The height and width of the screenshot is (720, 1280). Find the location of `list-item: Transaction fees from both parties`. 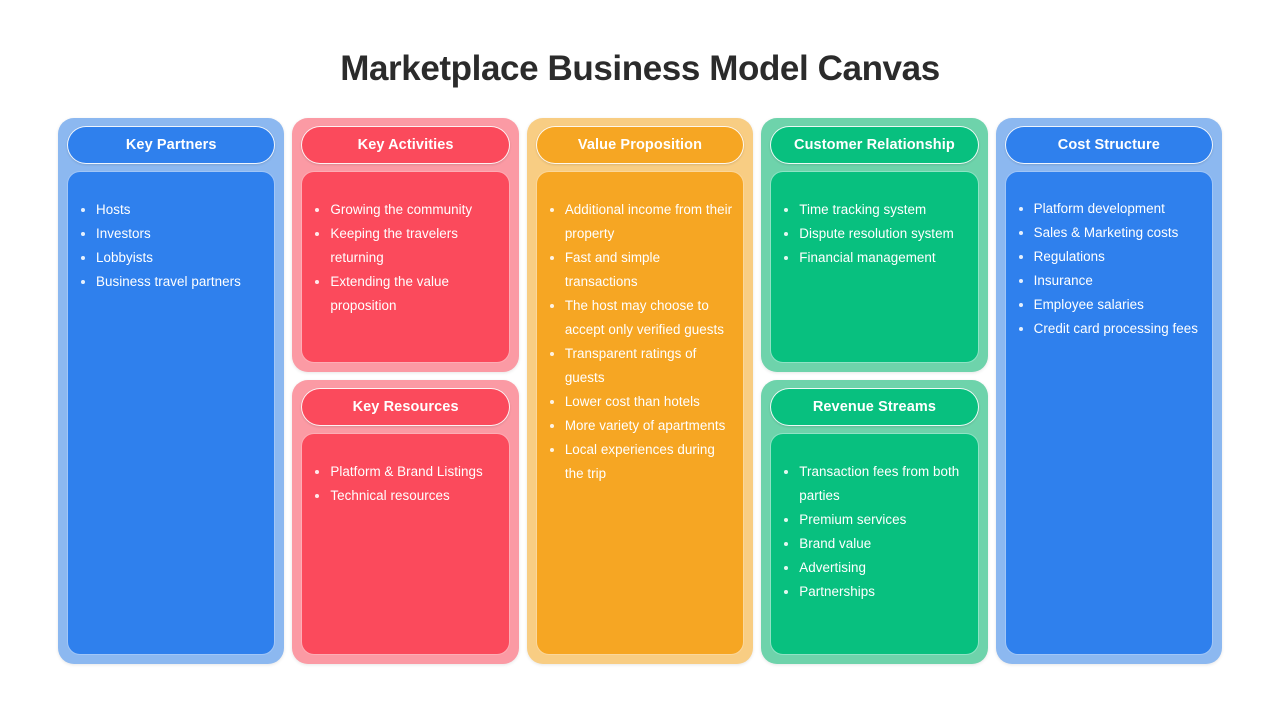

list-item: Transaction fees from both parties is located at coordinates (874, 484).